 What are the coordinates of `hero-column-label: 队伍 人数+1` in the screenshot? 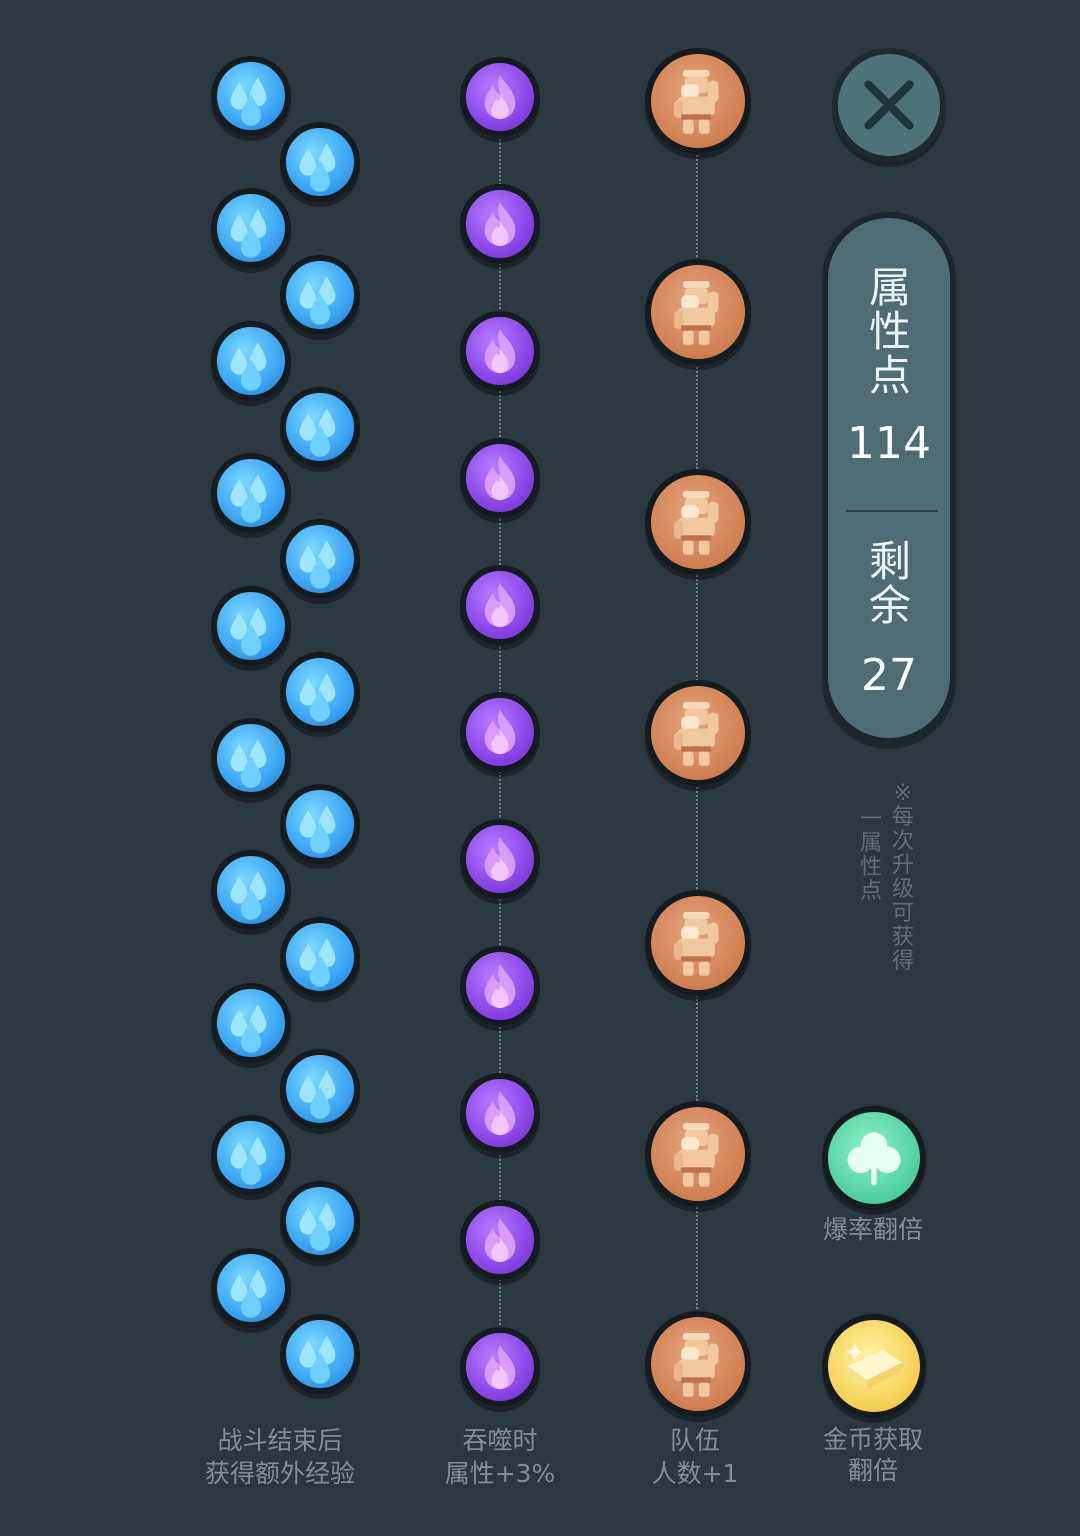 It's located at (695, 1457).